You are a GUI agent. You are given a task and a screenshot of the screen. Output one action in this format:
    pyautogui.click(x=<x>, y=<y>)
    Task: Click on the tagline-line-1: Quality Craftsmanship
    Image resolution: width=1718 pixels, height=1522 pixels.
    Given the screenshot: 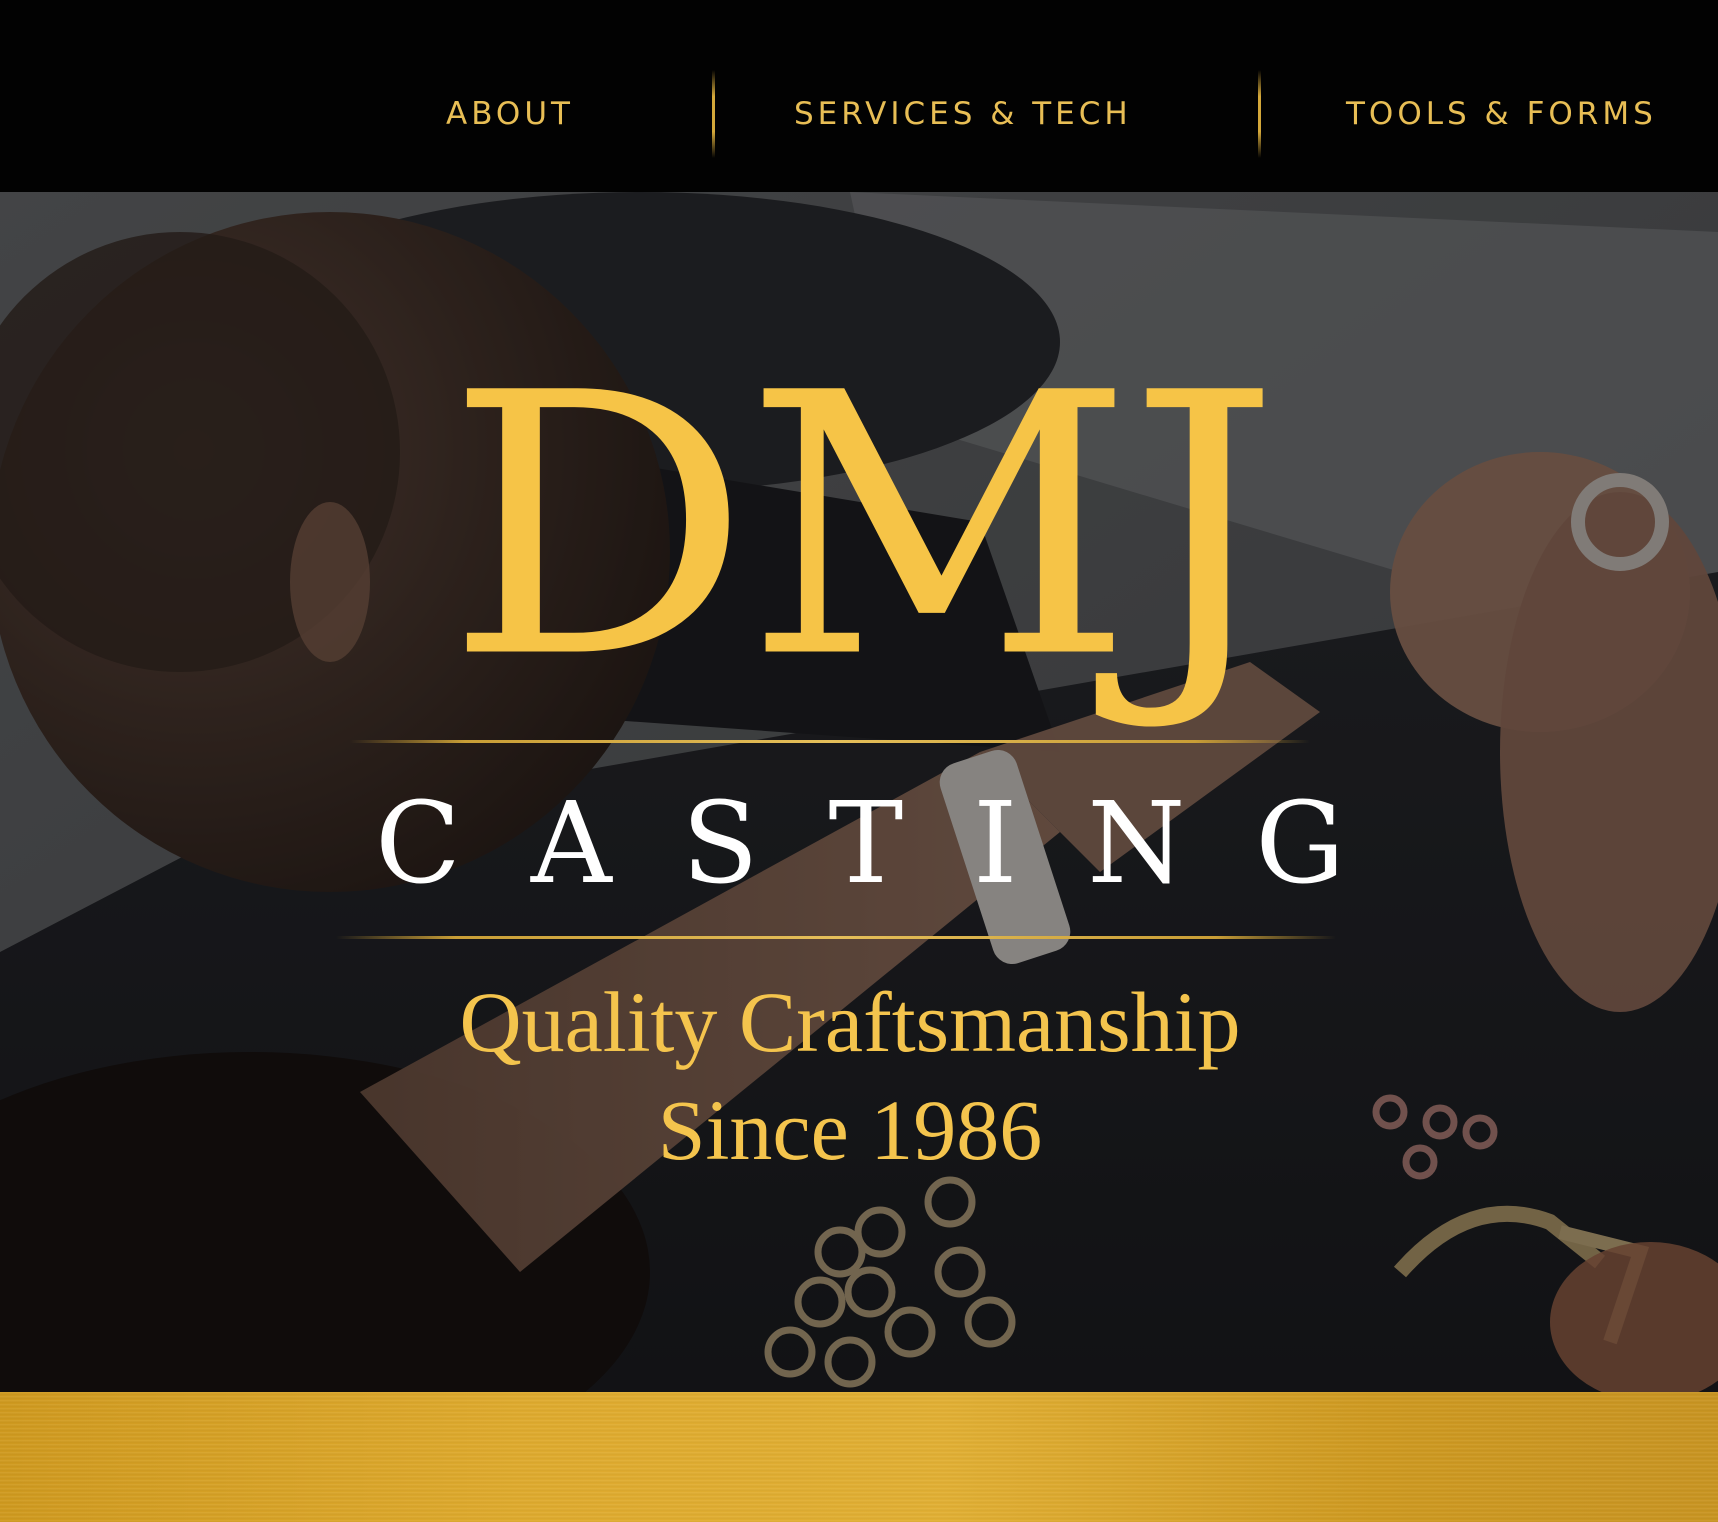 What is the action you would take?
    pyautogui.click(x=850, y=1022)
    